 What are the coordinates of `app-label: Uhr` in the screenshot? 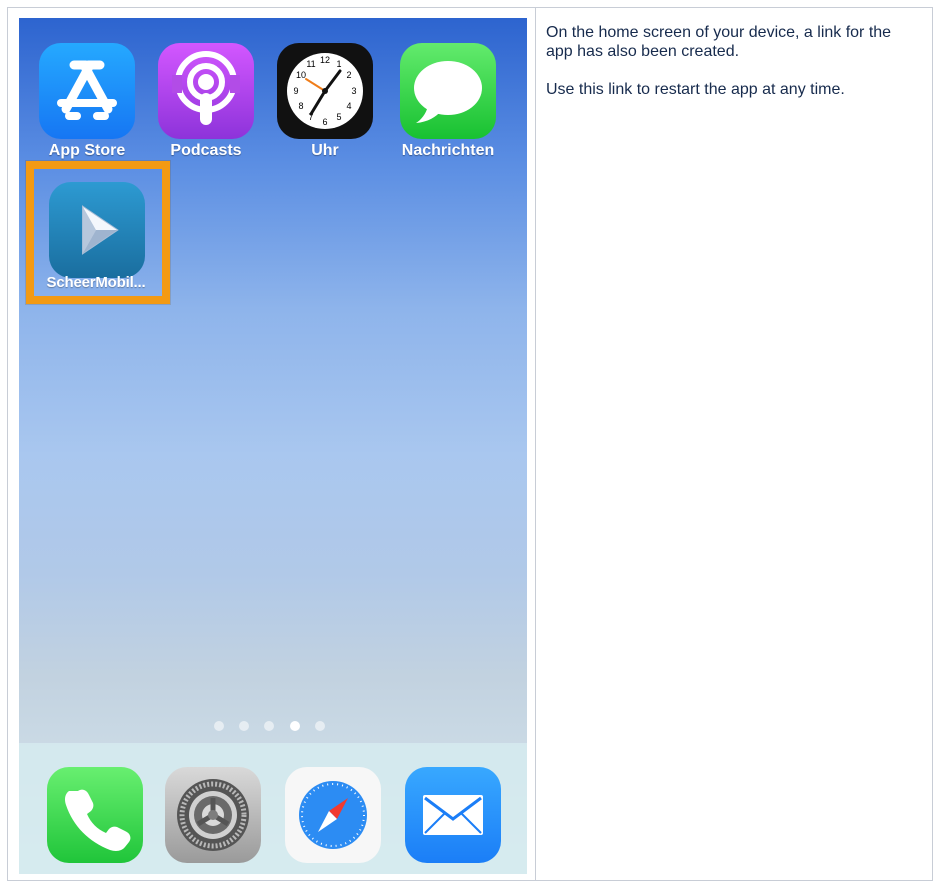 It's located at (325, 150).